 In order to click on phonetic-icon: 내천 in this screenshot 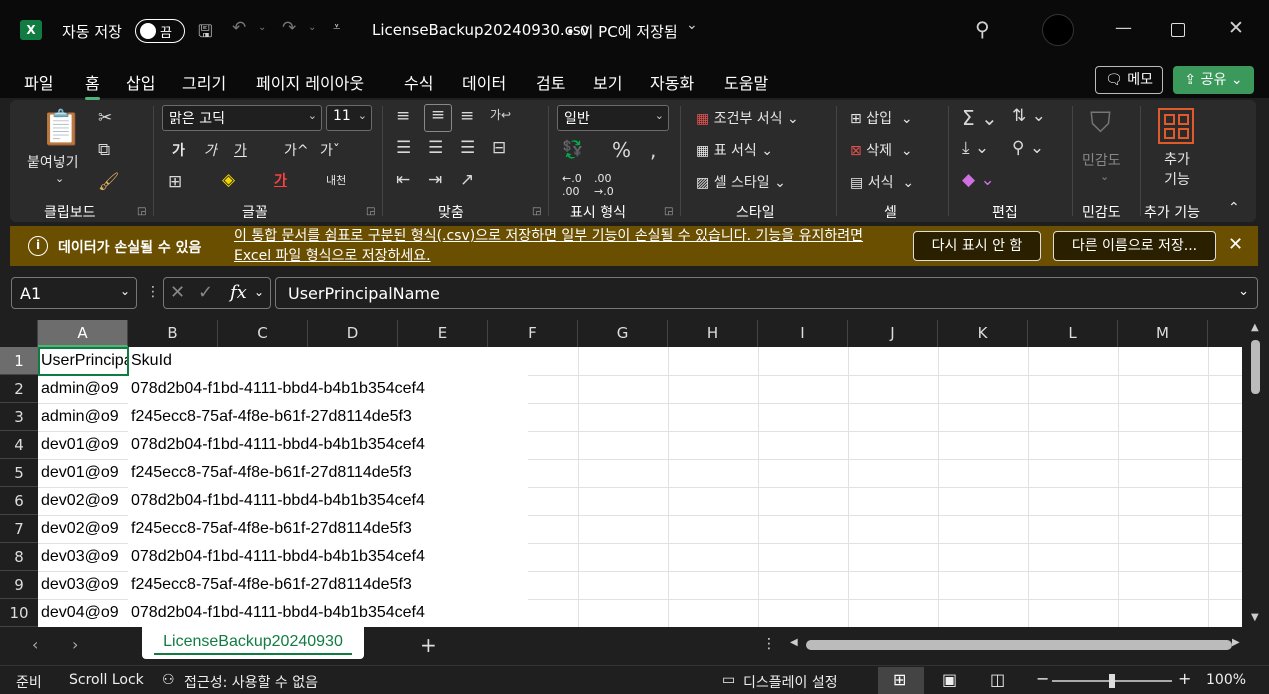, I will do `click(336, 180)`.